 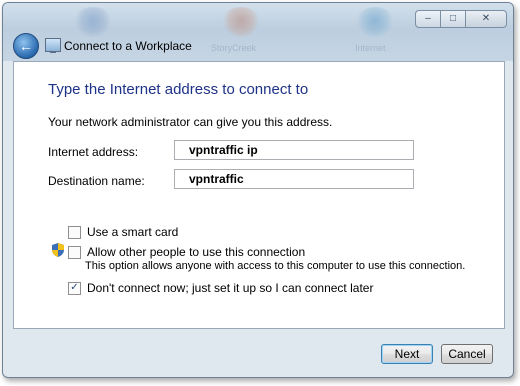 I want to click on smart-card-option: Use a smart card, so click(x=123, y=232).